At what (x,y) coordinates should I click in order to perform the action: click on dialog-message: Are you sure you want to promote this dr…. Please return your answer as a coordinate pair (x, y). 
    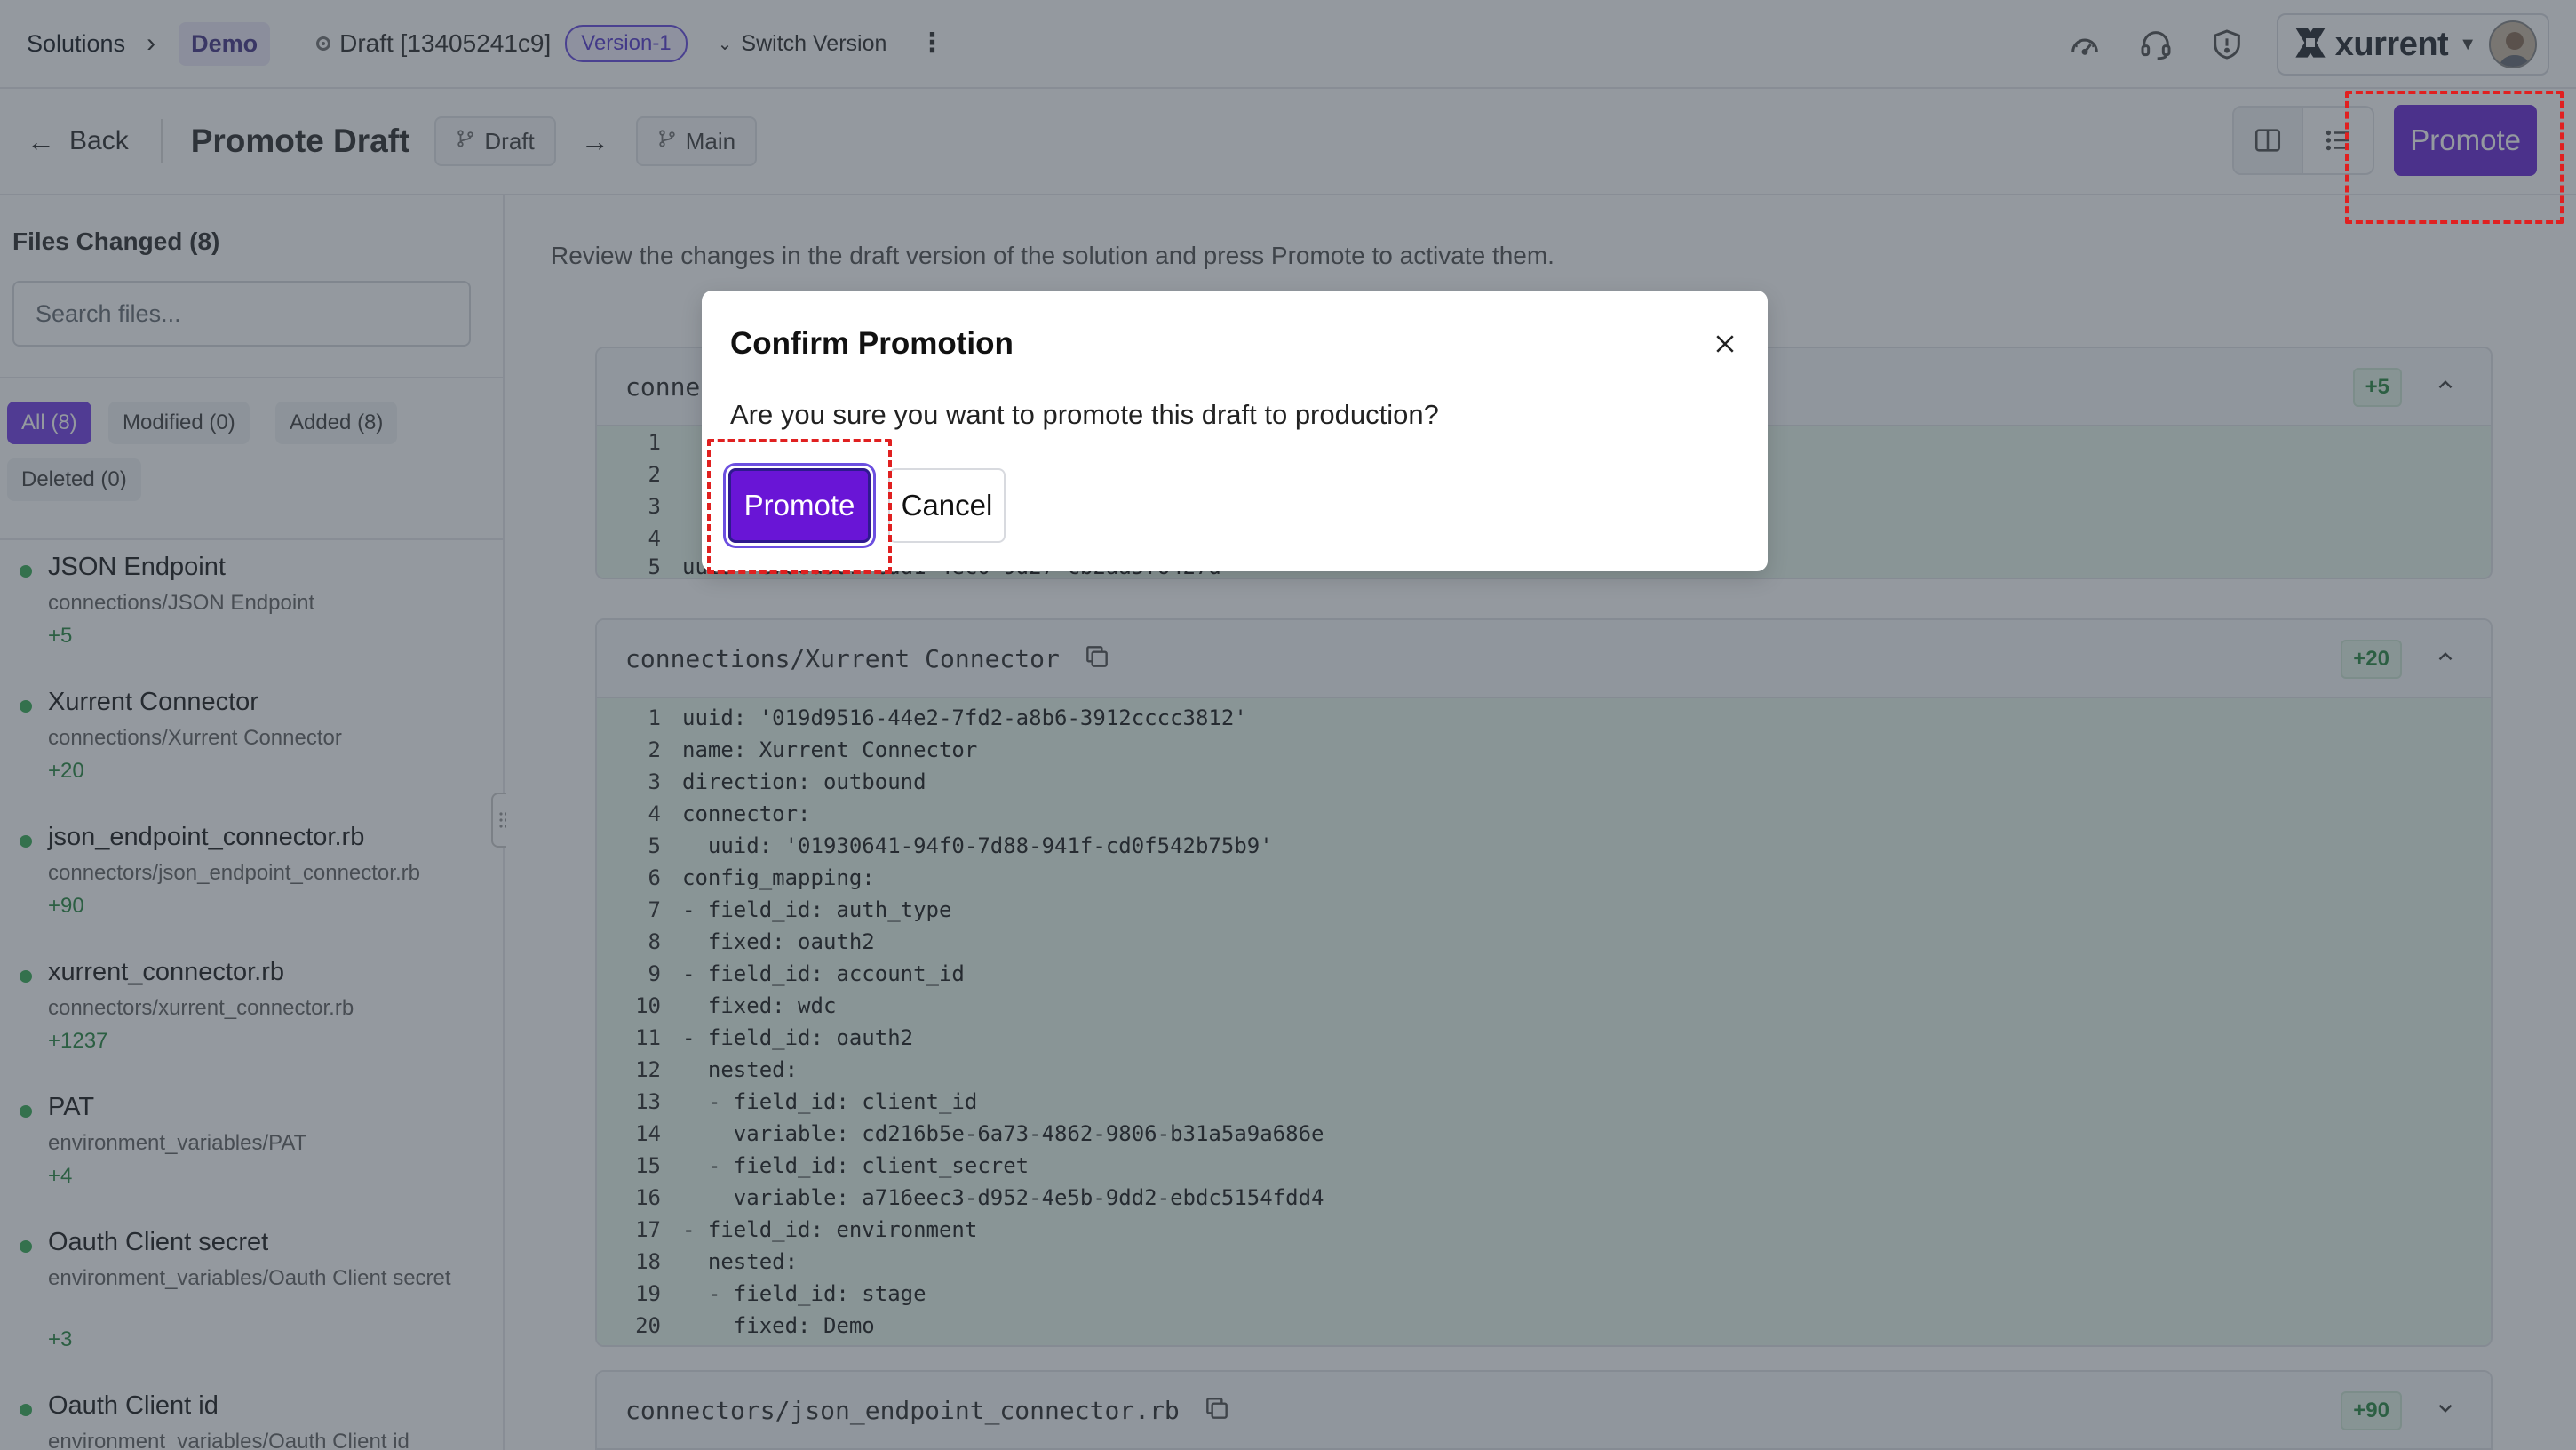
    Looking at the image, I should click on (1084, 414).